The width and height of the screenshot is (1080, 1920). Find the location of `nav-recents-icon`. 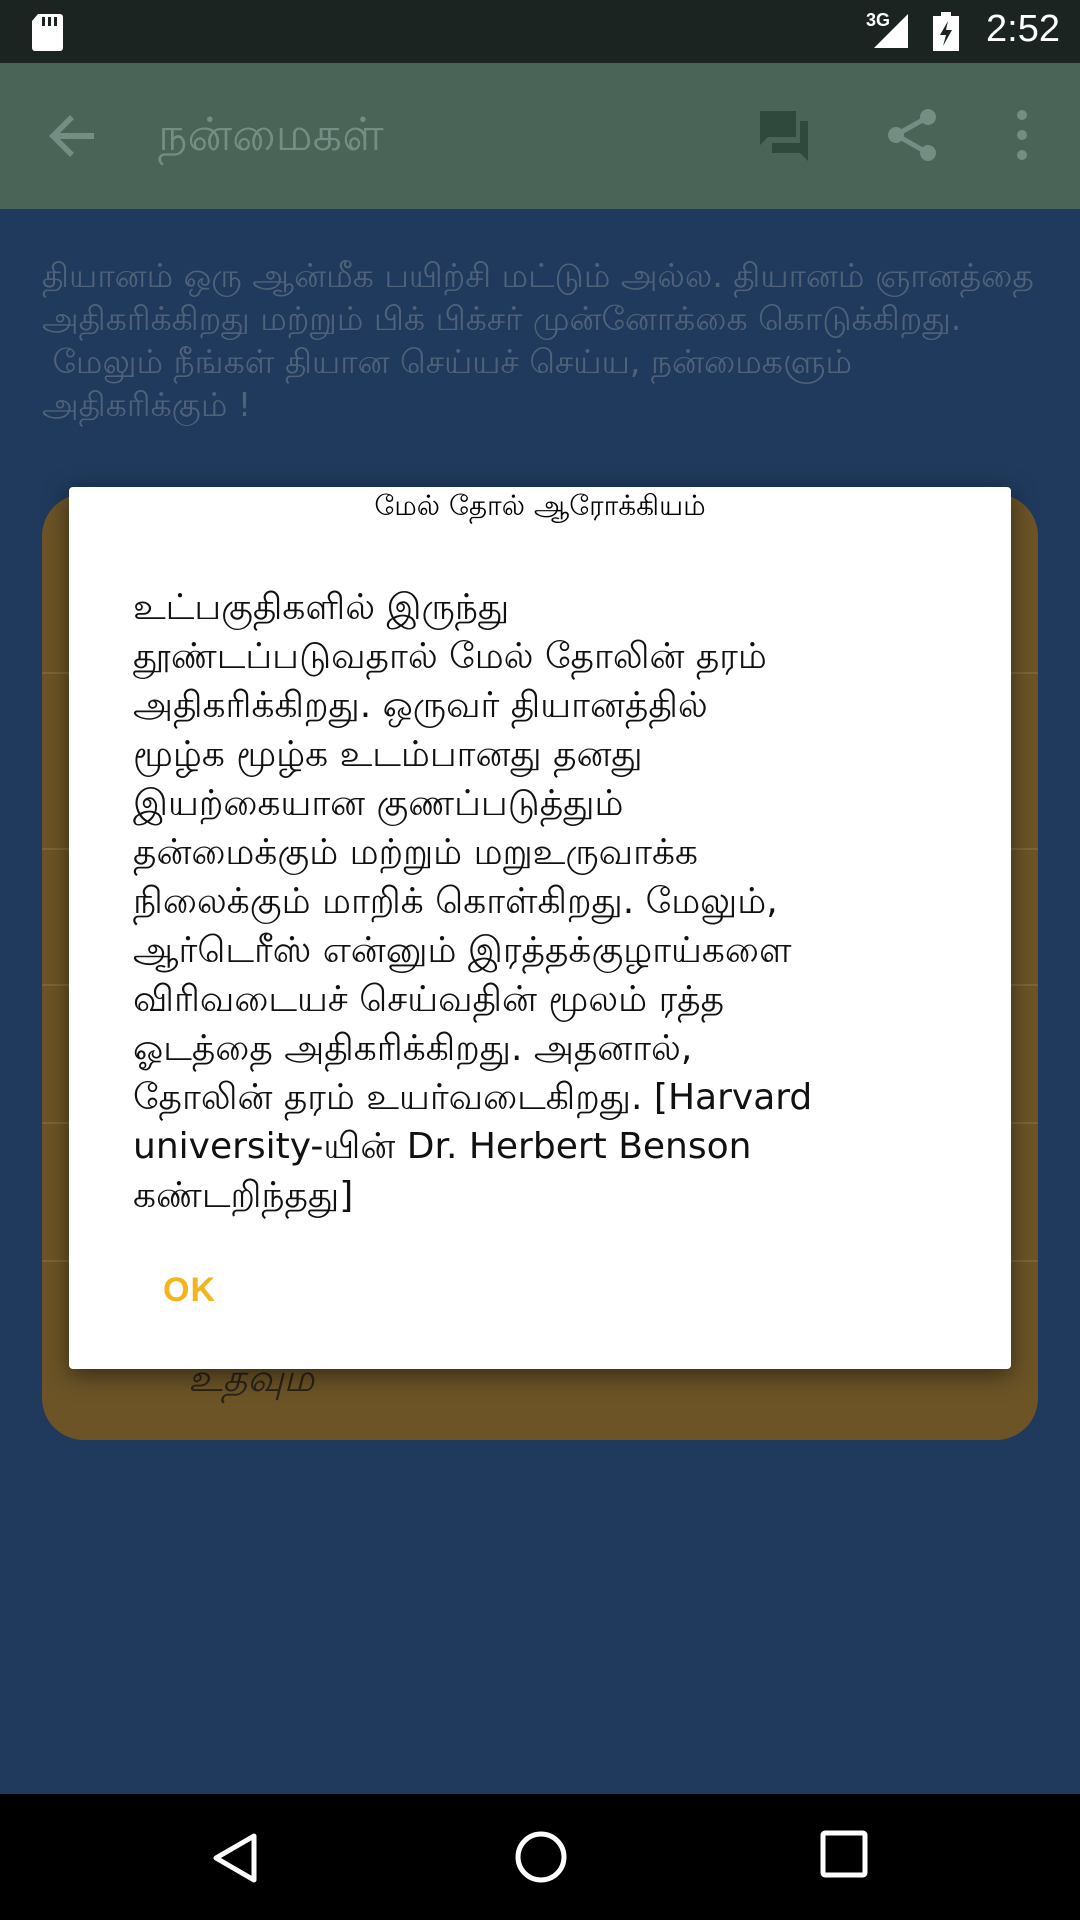

nav-recents-icon is located at coordinates (844, 1854).